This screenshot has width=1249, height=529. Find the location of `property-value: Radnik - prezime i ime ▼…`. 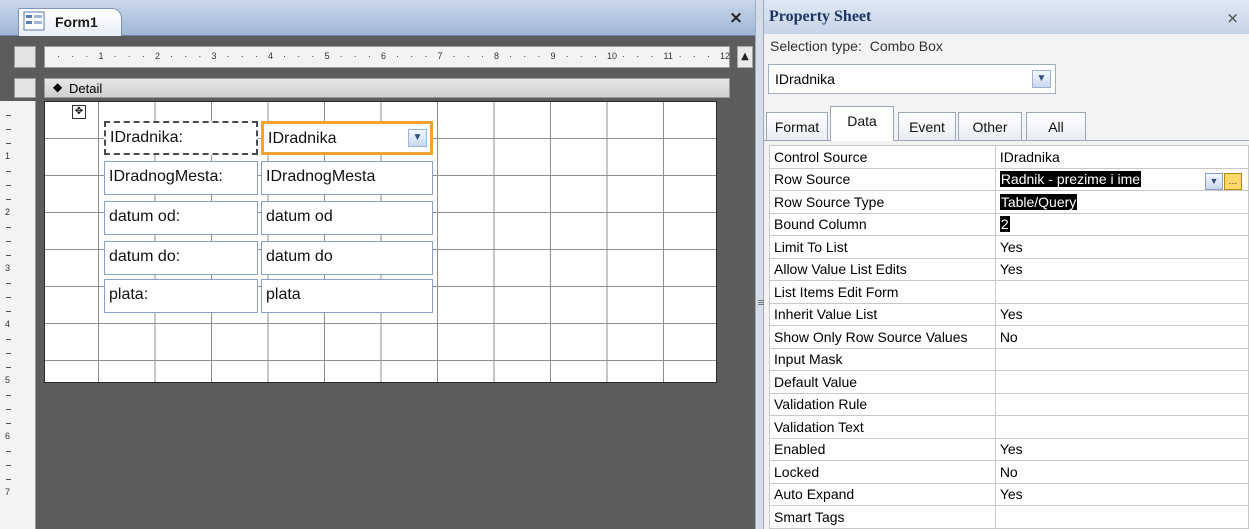

property-value: Radnik - prezime i ime ▼… is located at coordinates (1121, 179).